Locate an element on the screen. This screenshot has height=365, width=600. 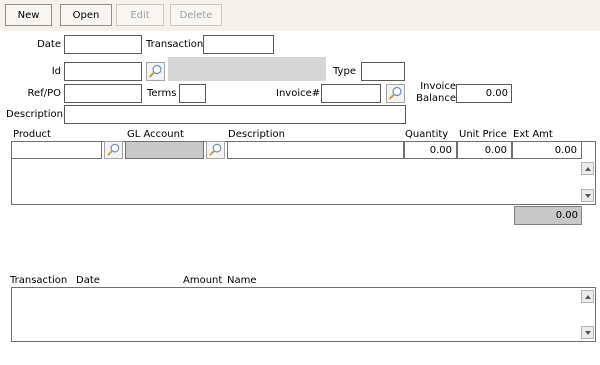
type-field is located at coordinates (383, 71).